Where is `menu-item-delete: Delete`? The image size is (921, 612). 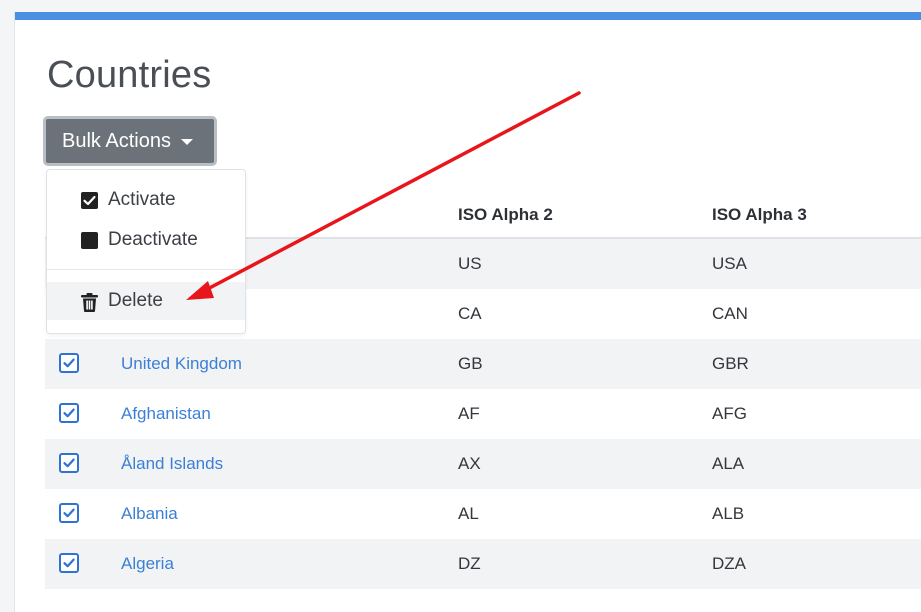
menu-item-delete: Delete is located at coordinates (146, 301).